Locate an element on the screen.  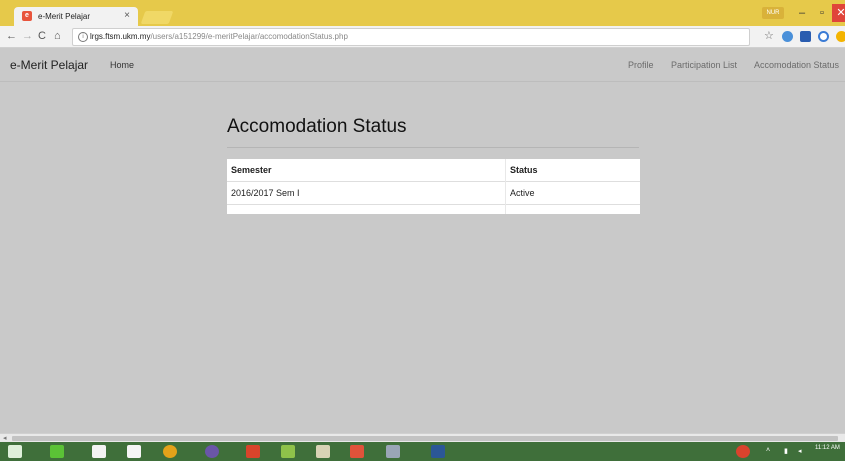
tab-title: e-Merit Pelajar is located at coordinates (64, 16).